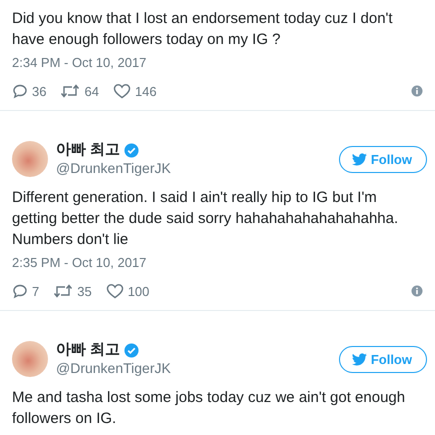 This screenshot has height=435, width=435. Describe the element at coordinates (39, 91) in the screenshot. I see `reply-count: 36` at that location.